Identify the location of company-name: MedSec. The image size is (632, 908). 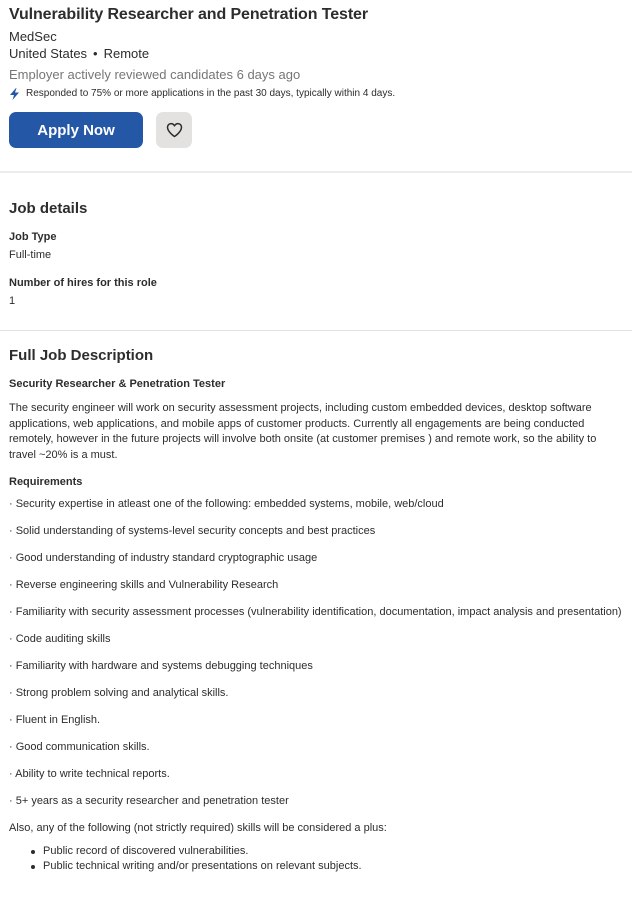
(33, 36).